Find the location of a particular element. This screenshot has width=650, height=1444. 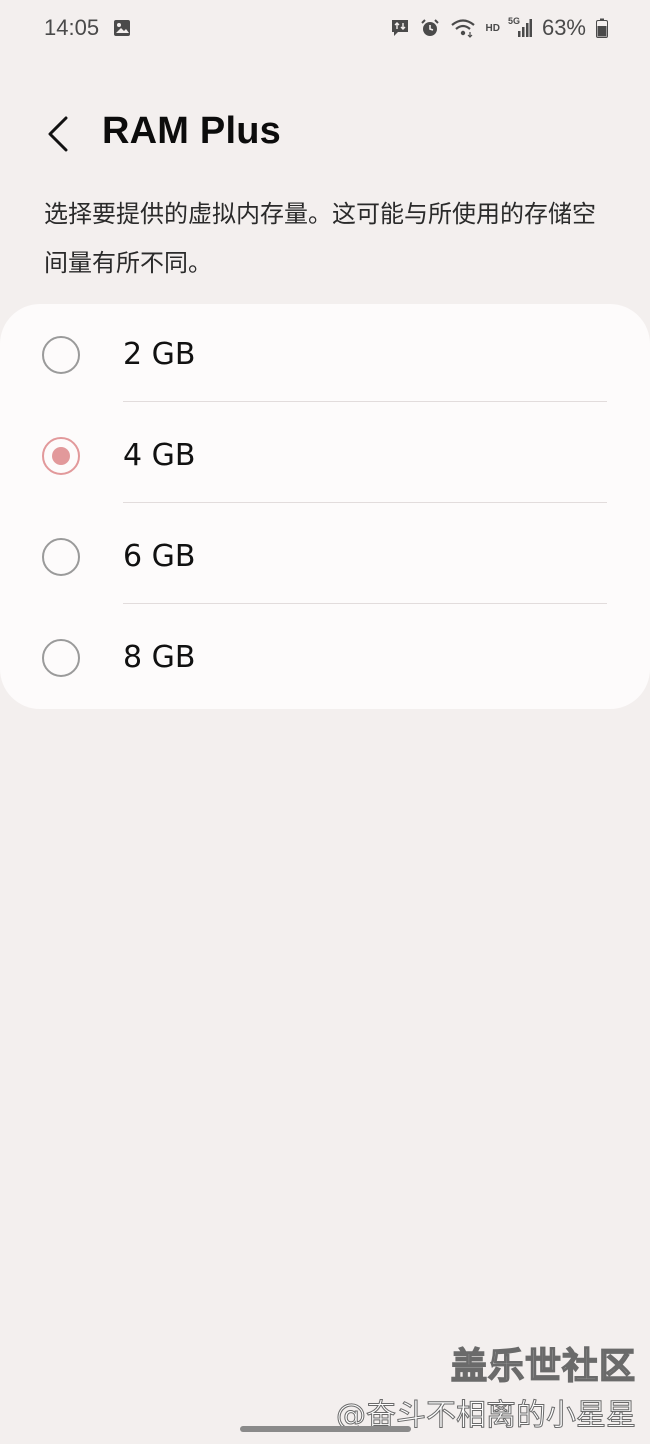

status-time: 14:05 is located at coordinates (72, 27).